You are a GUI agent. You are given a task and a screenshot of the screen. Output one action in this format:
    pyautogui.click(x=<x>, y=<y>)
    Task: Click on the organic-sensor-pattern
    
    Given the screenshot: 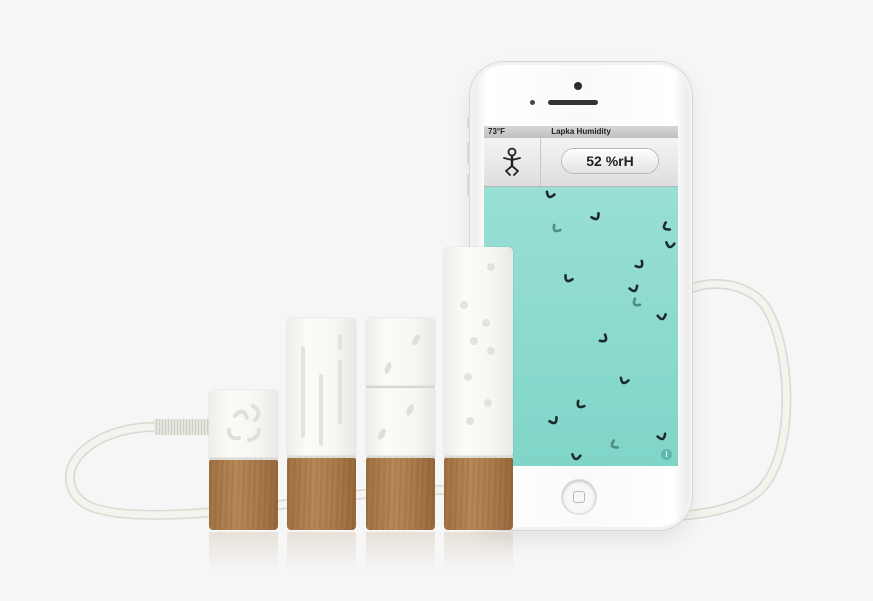 What is the action you would take?
    pyautogui.click(x=477, y=344)
    